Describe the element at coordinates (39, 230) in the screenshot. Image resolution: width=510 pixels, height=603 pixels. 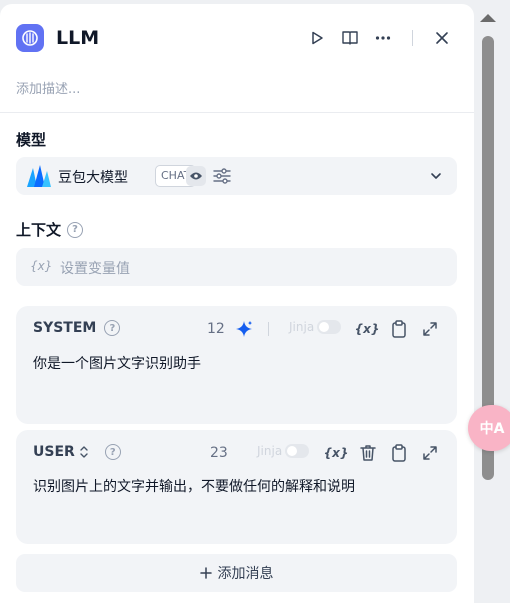
I see `context-label: 上下文` at that location.